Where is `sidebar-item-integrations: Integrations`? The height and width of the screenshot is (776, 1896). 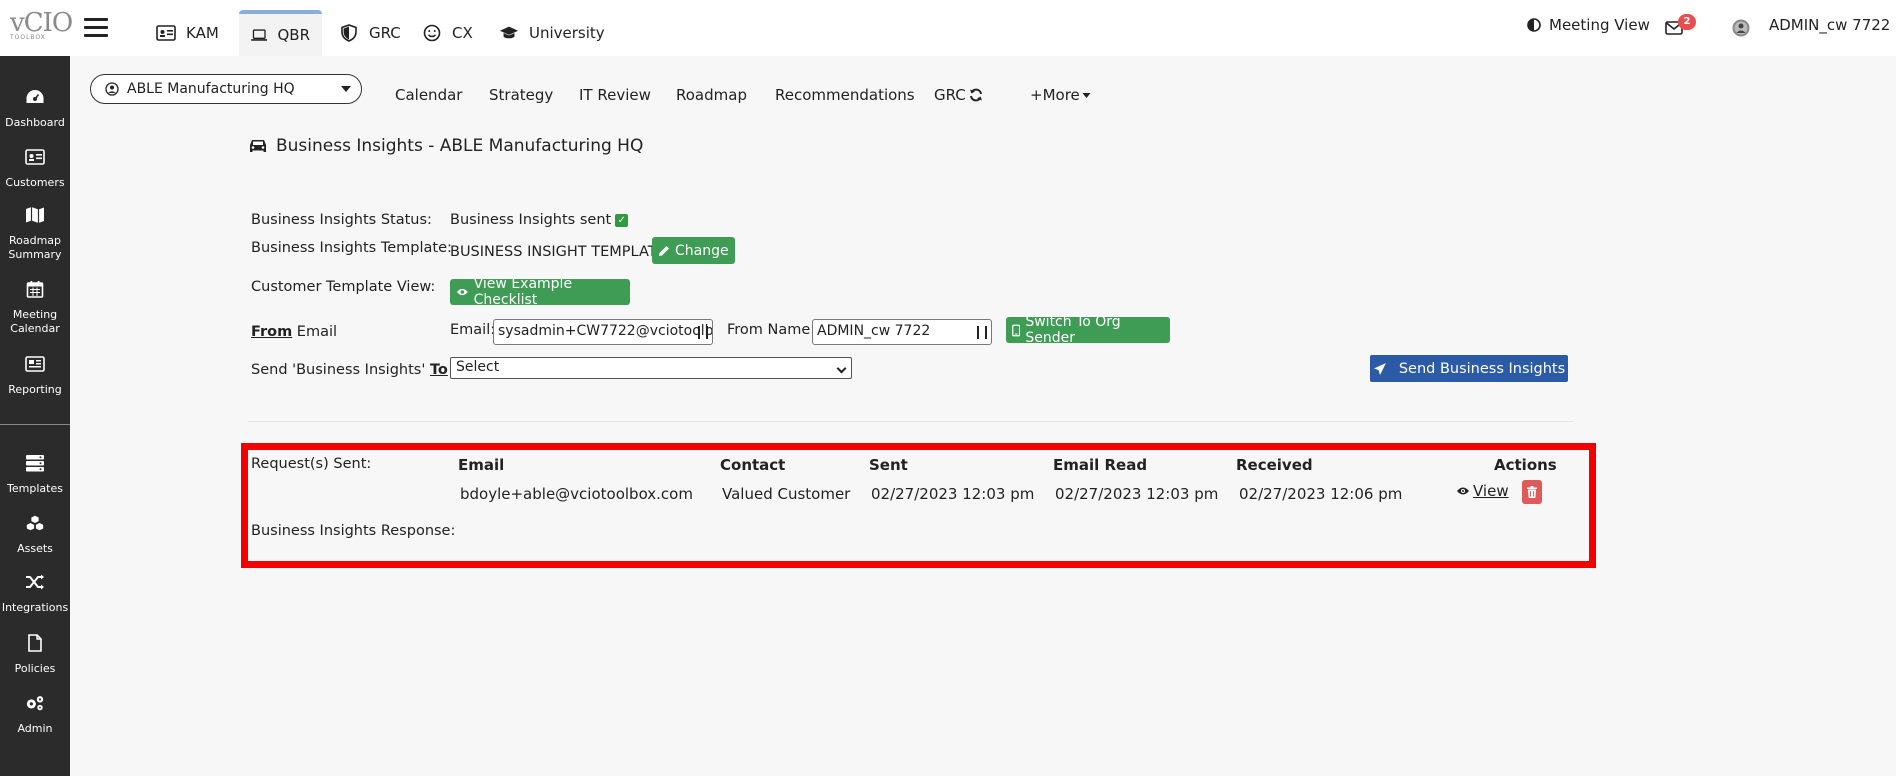 sidebar-item-integrations: Integrations is located at coordinates (35, 594).